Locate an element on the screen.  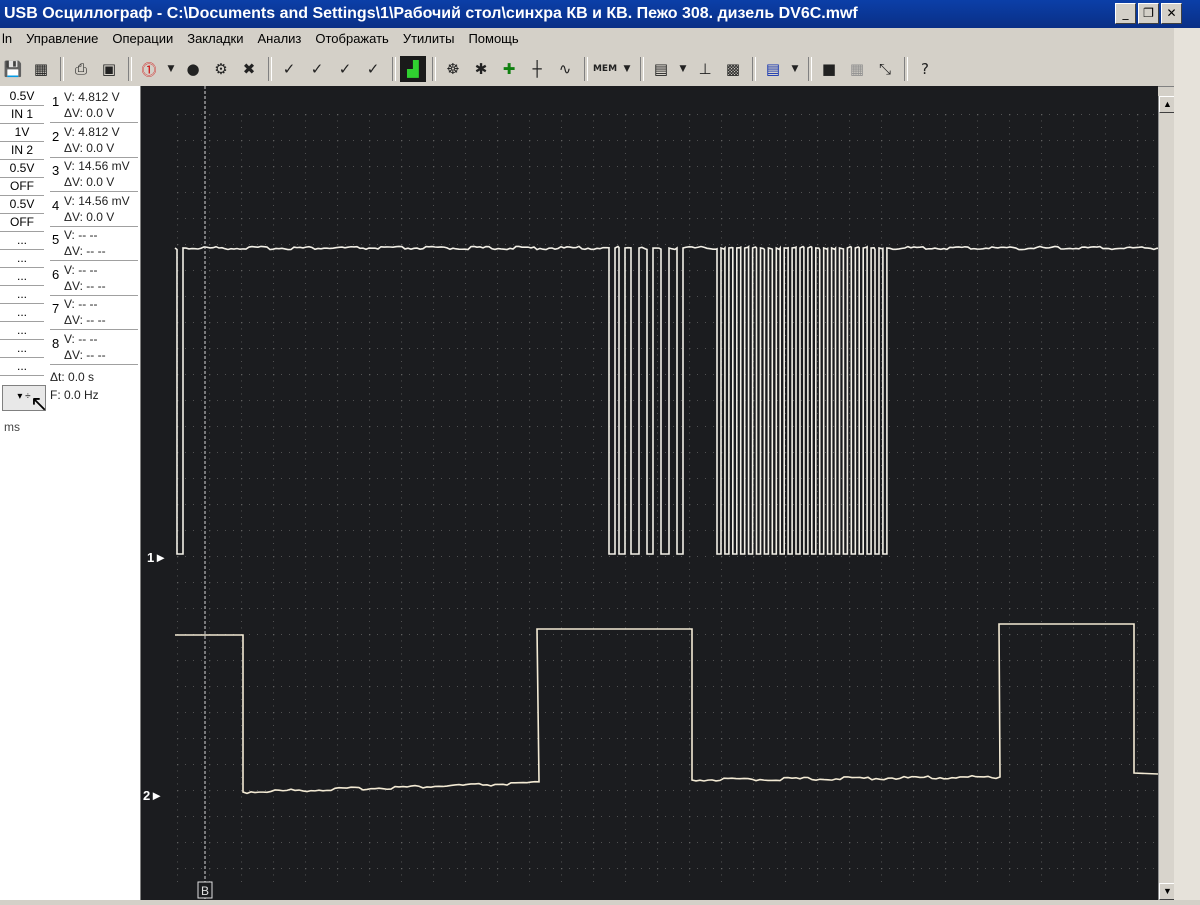
menu-item-5: Отображать is located at coordinates (351, 39).